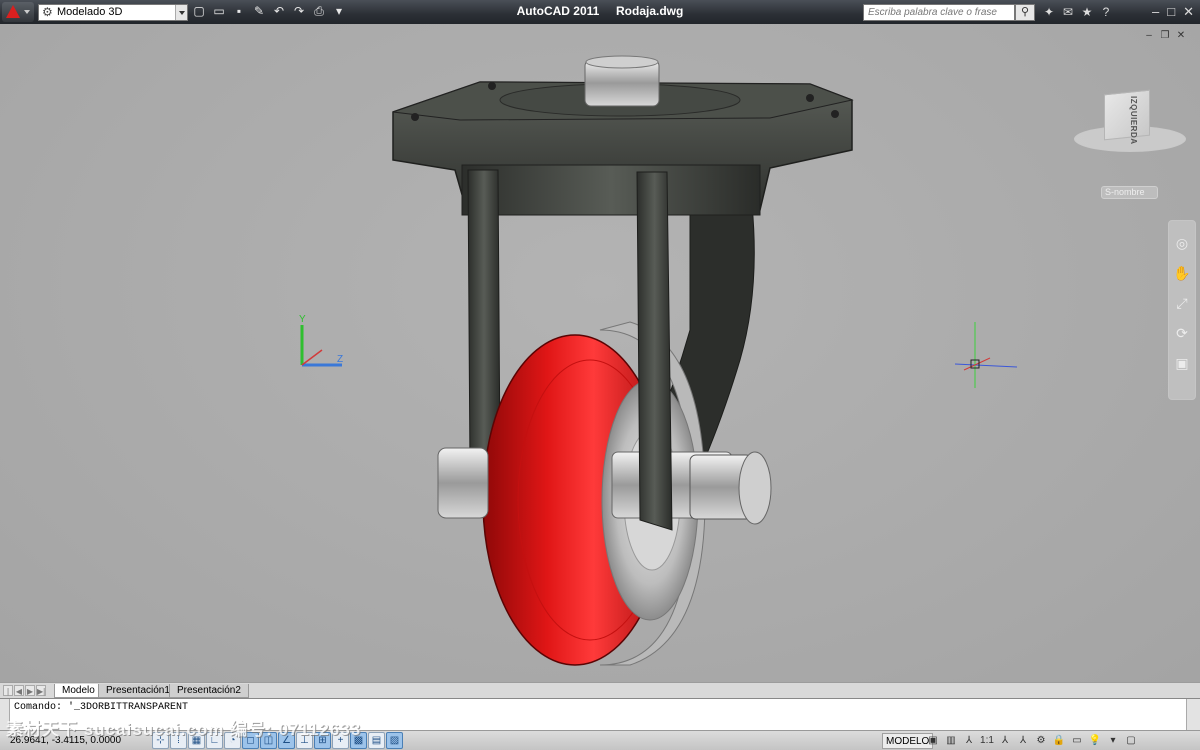  I want to click on search-placeholder: Escriba palabra clave o frase, so click(932, 12).